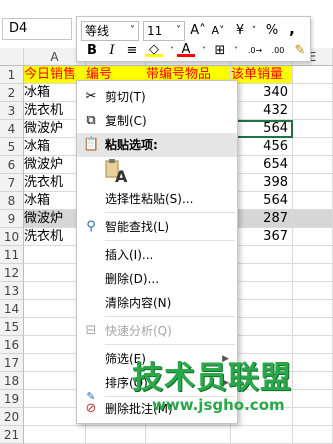 The height and width of the screenshot is (444, 333). What do you see at coordinates (12, 201) in the screenshot?
I see `row-header: 8` at bounding box center [12, 201].